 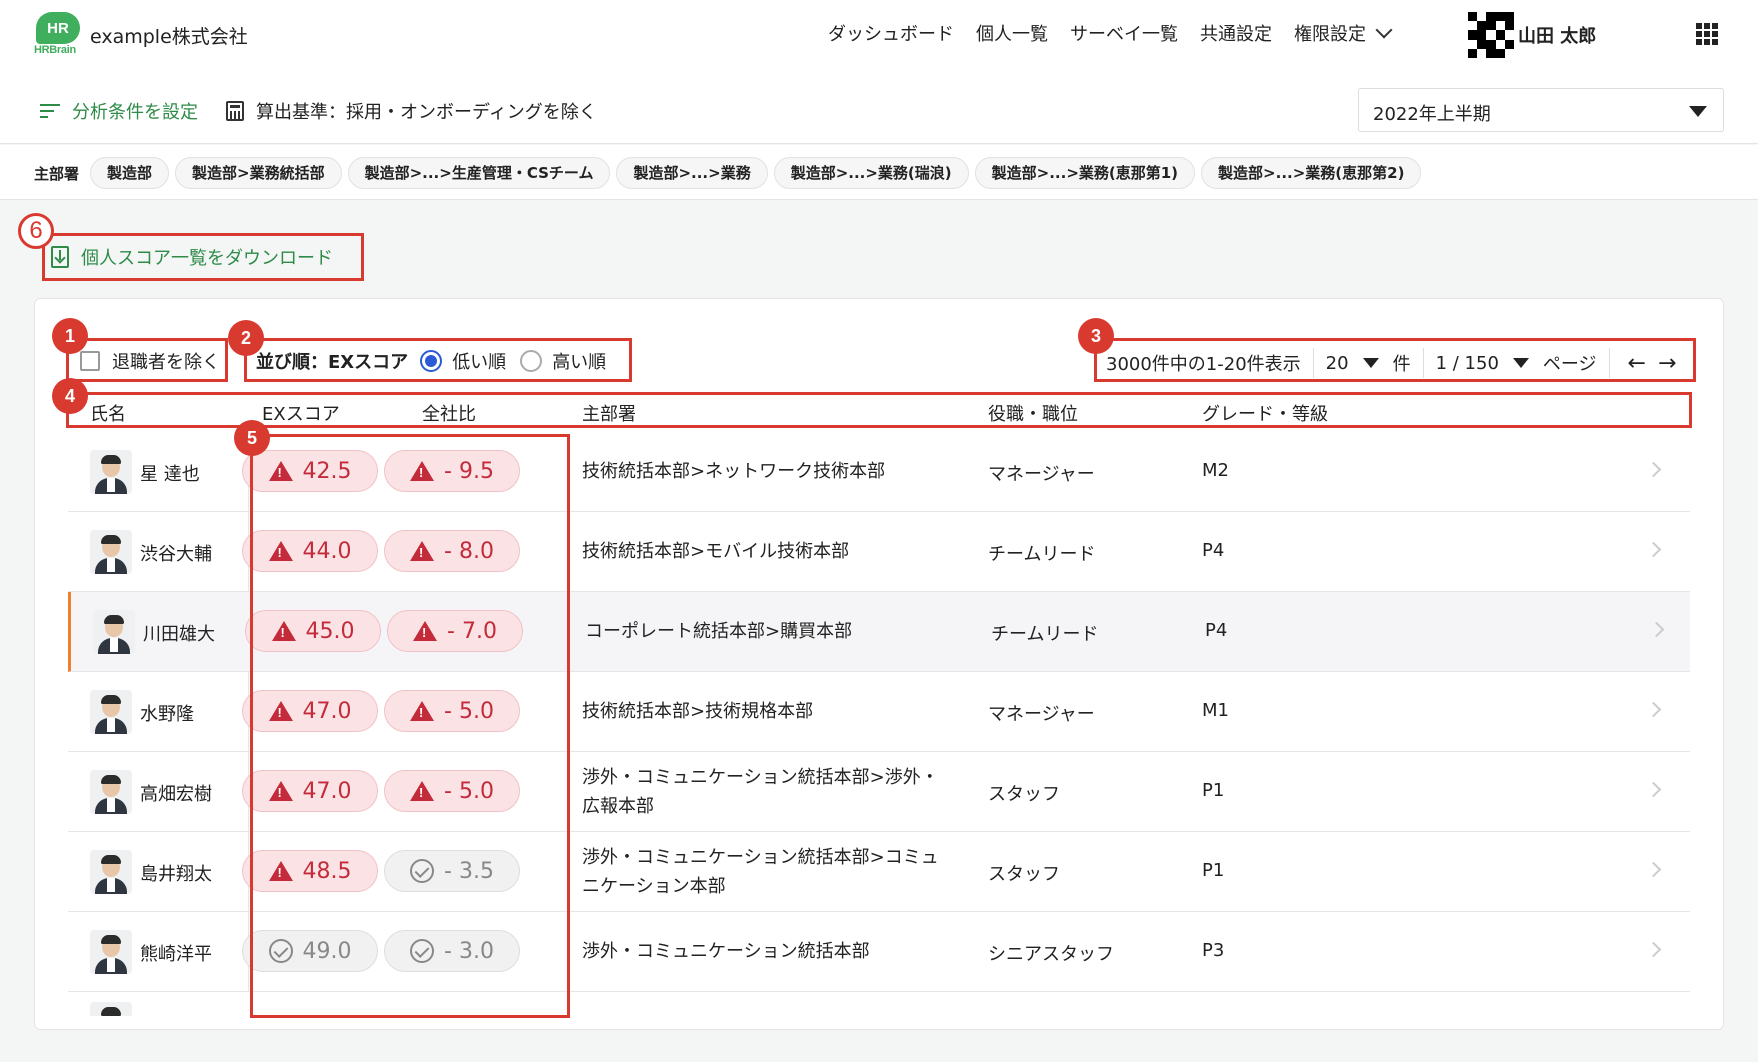 What do you see at coordinates (469, 551) in the screenshot?
I see `company-diff-value: - 8.0` at bounding box center [469, 551].